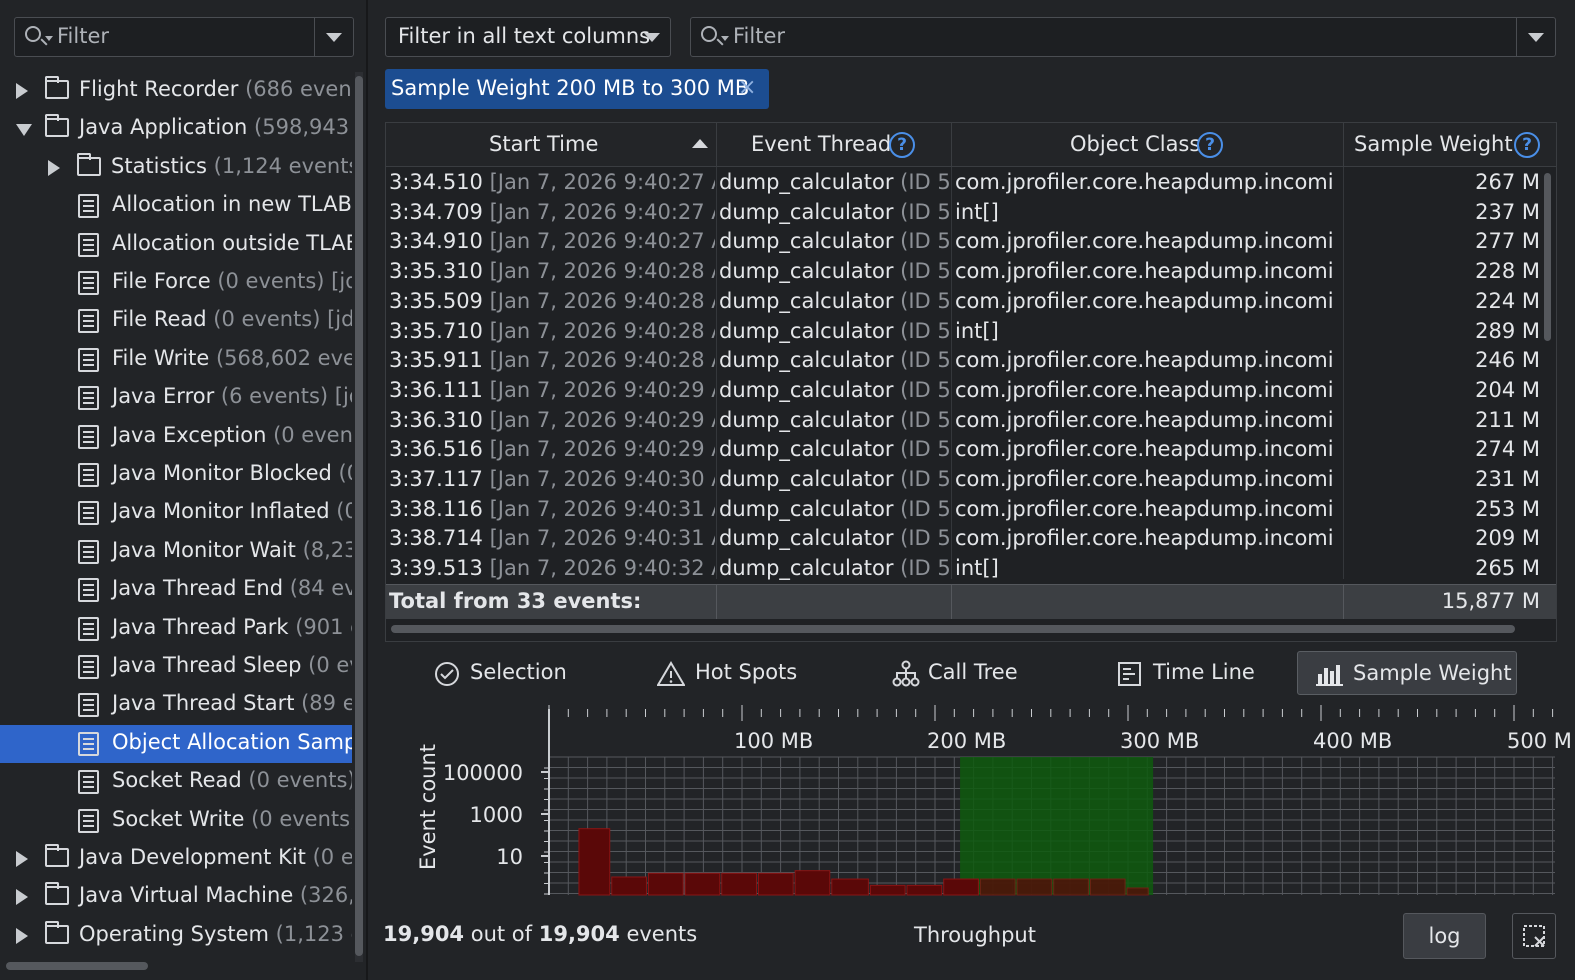  What do you see at coordinates (436, 182) in the screenshot?
I see `start-time: 3:34.510` at bounding box center [436, 182].